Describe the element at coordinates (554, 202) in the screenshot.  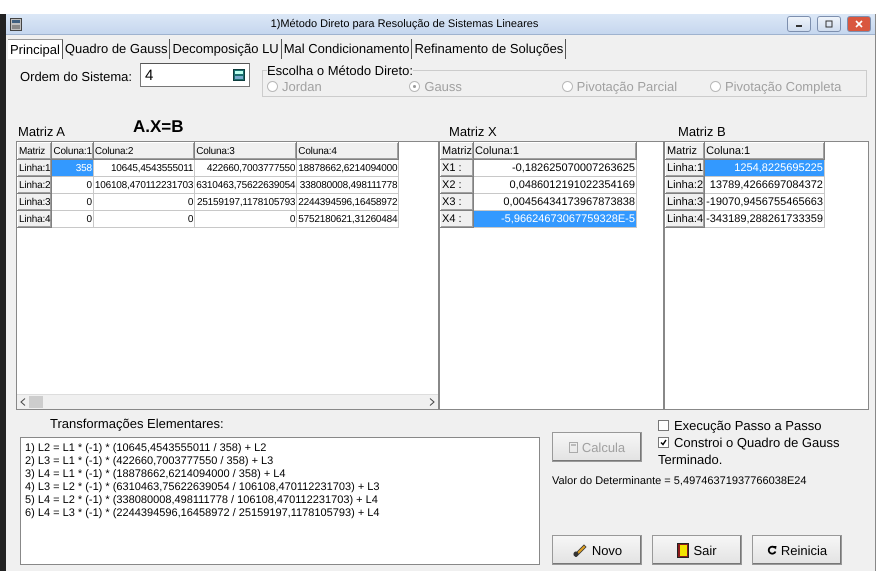
I see `grid-cell: 0,00456434173967873838` at that location.